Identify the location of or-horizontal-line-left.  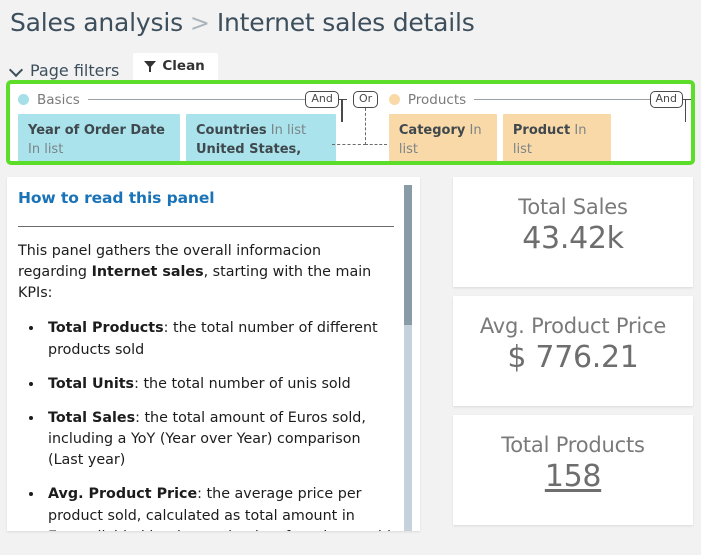
(349, 144).